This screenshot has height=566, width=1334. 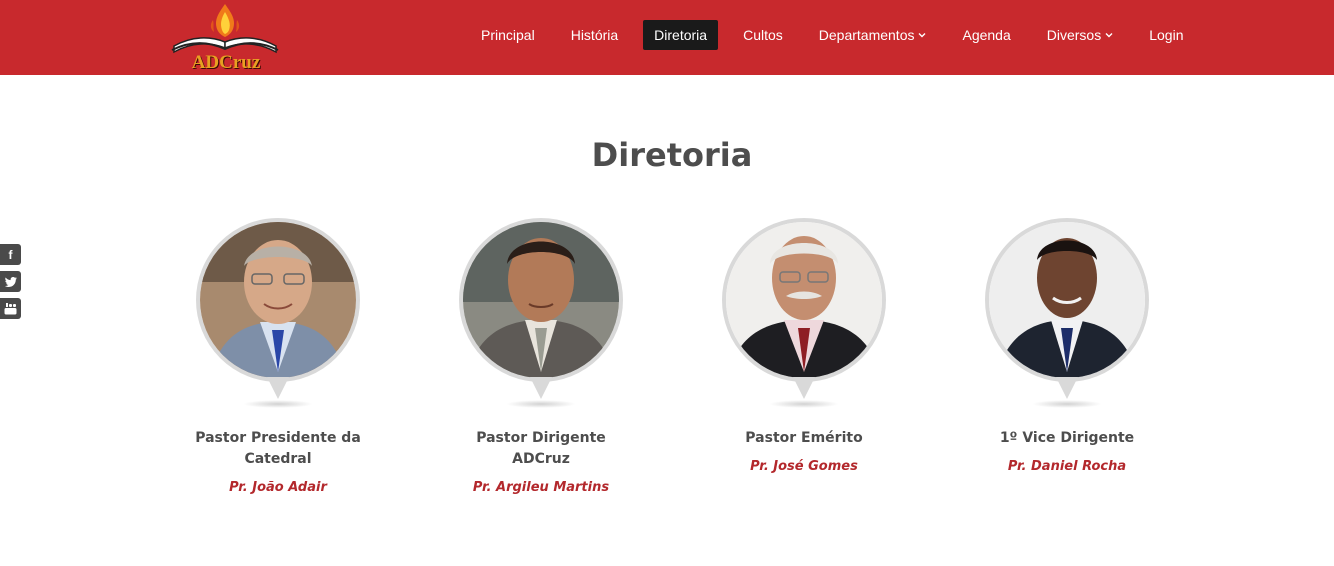 I want to click on youtube-button, so click(x=10, y=308).